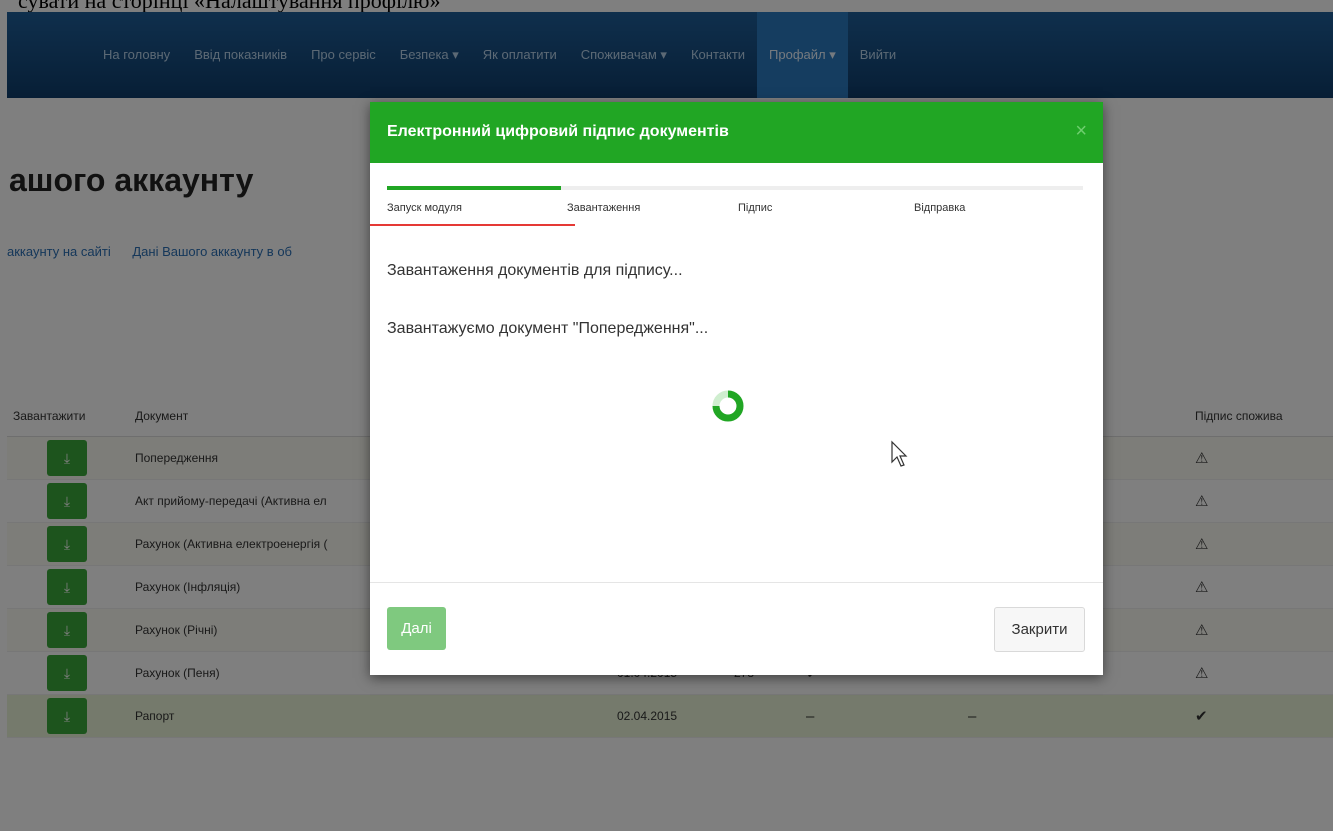 This screenshot has height=831, width=1333. I want to click on mouse-cursor-icon, so click(899, 453).